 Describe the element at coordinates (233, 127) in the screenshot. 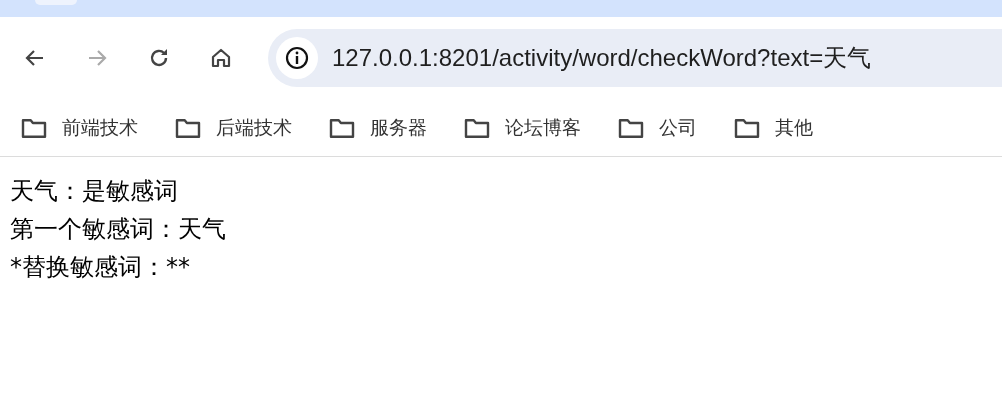

I see `bookmark-folder: 后端技术` at that location.